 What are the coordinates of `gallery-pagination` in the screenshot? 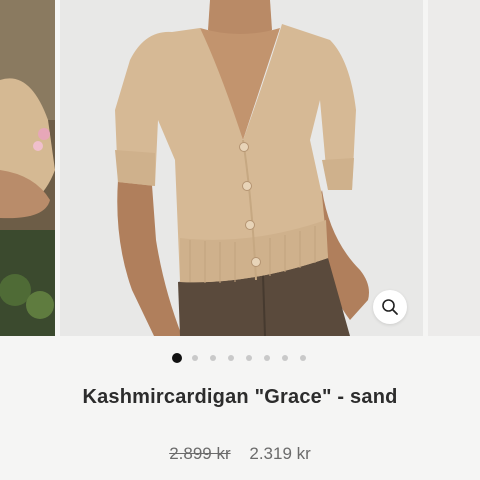 It's located at (240, 358).